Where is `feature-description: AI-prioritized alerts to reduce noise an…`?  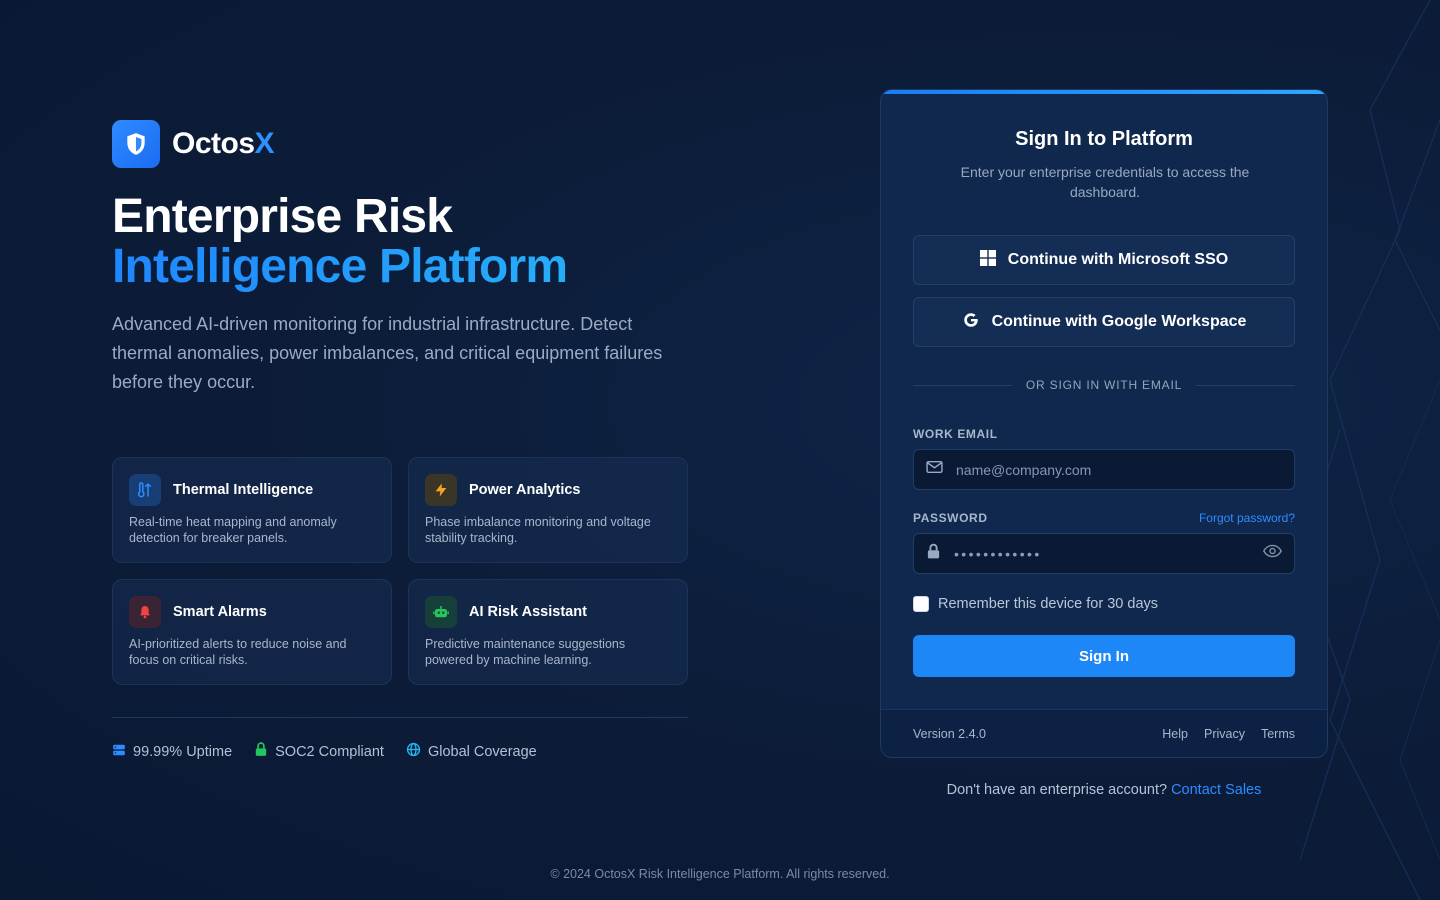
feature-description: AI-prioritized alerts to reduce noise an… is located at coordinates (238, 652).